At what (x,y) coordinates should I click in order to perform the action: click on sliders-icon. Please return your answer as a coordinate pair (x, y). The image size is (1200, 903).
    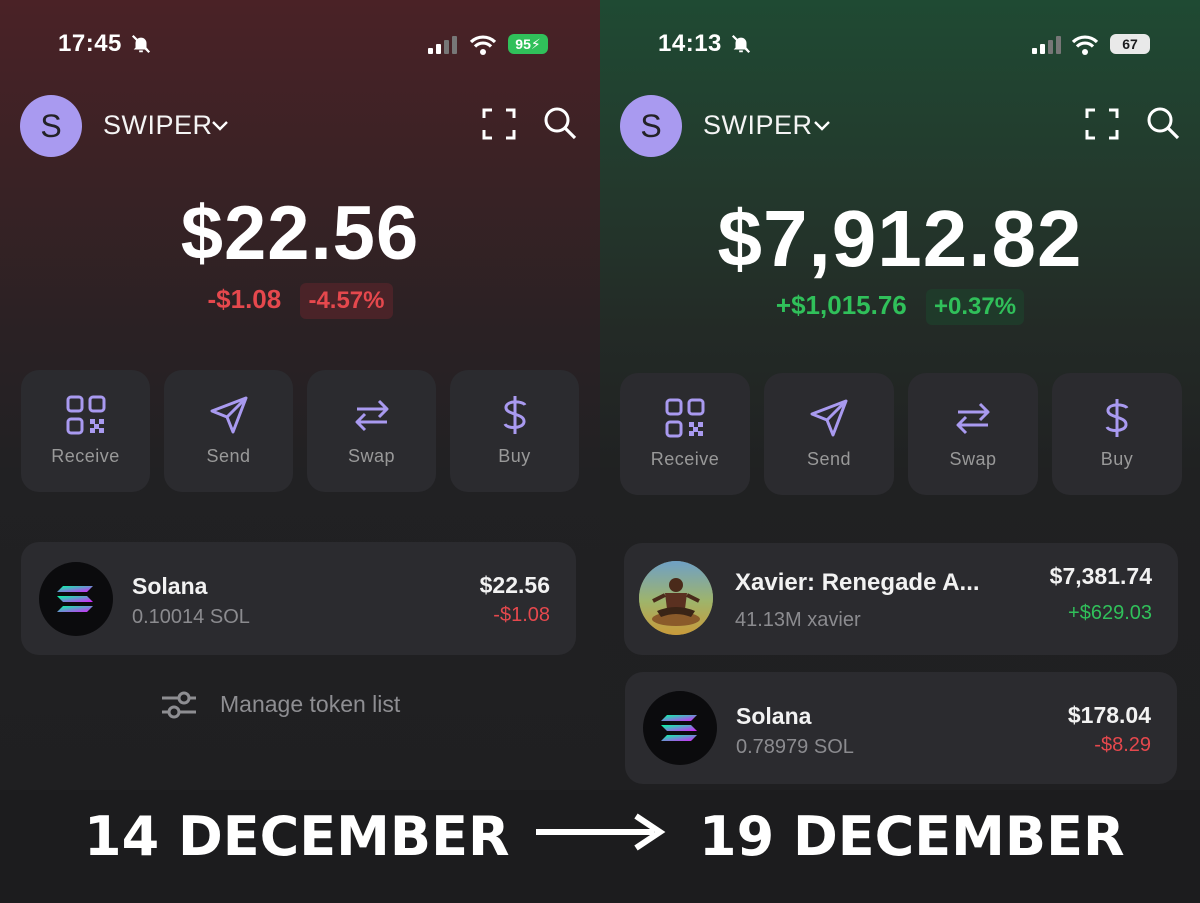
    Looking at the image, I should click on (179, 705).